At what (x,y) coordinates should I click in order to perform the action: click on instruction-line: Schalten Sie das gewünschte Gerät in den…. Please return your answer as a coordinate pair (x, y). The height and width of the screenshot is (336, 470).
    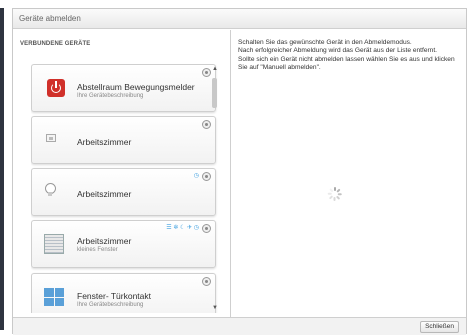
    Looking at the image, I should click on (325, 42).